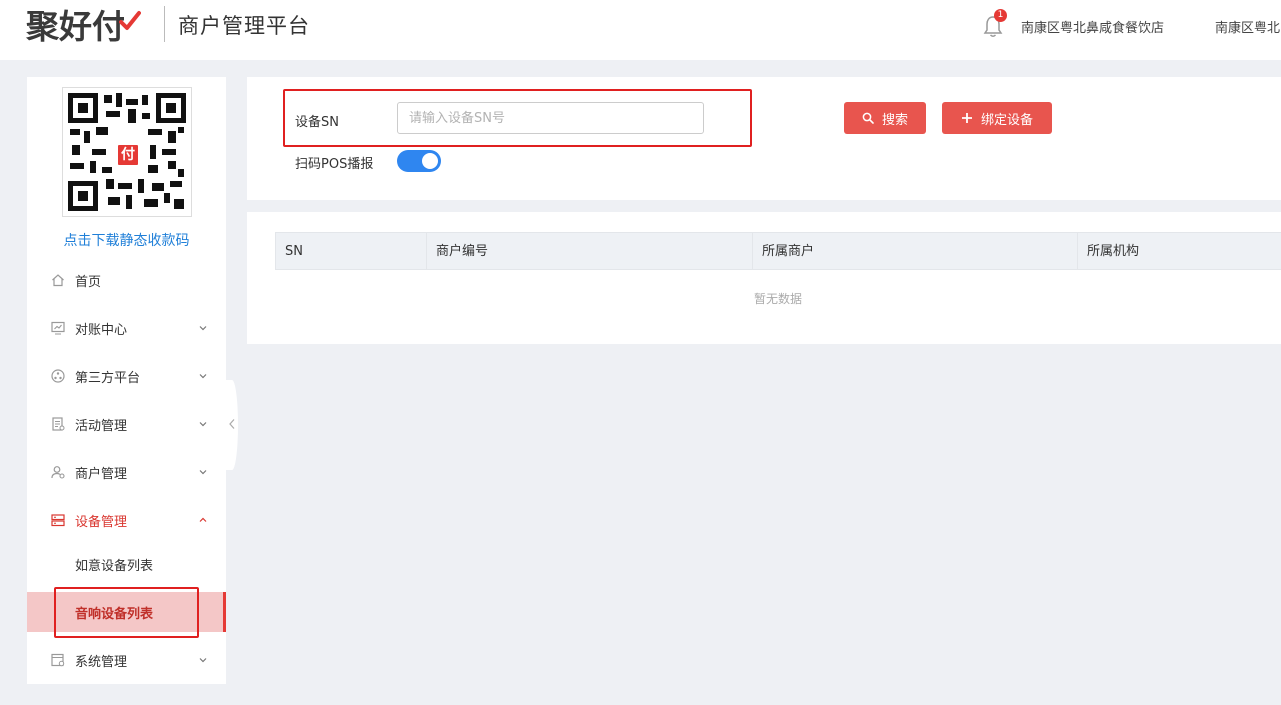 This screenshot has height=705, width=1281. I want to click on qr-finder-bottom-left, so click(83, 196).